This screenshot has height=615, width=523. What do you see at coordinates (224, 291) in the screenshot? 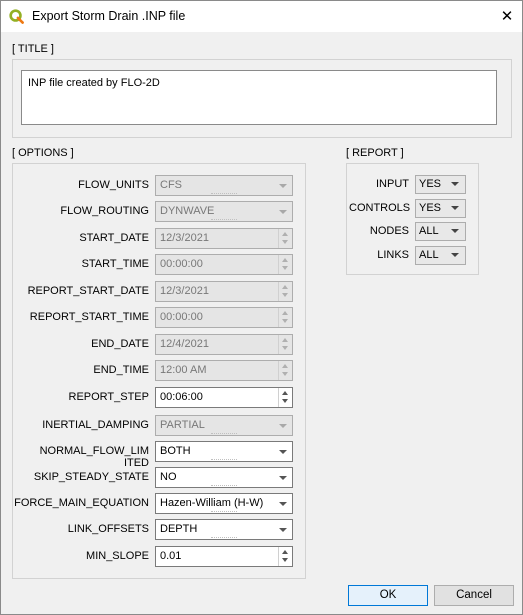
I see `option-spin-report-start-date: 12/3/2021` at bounding box center [224, 291].